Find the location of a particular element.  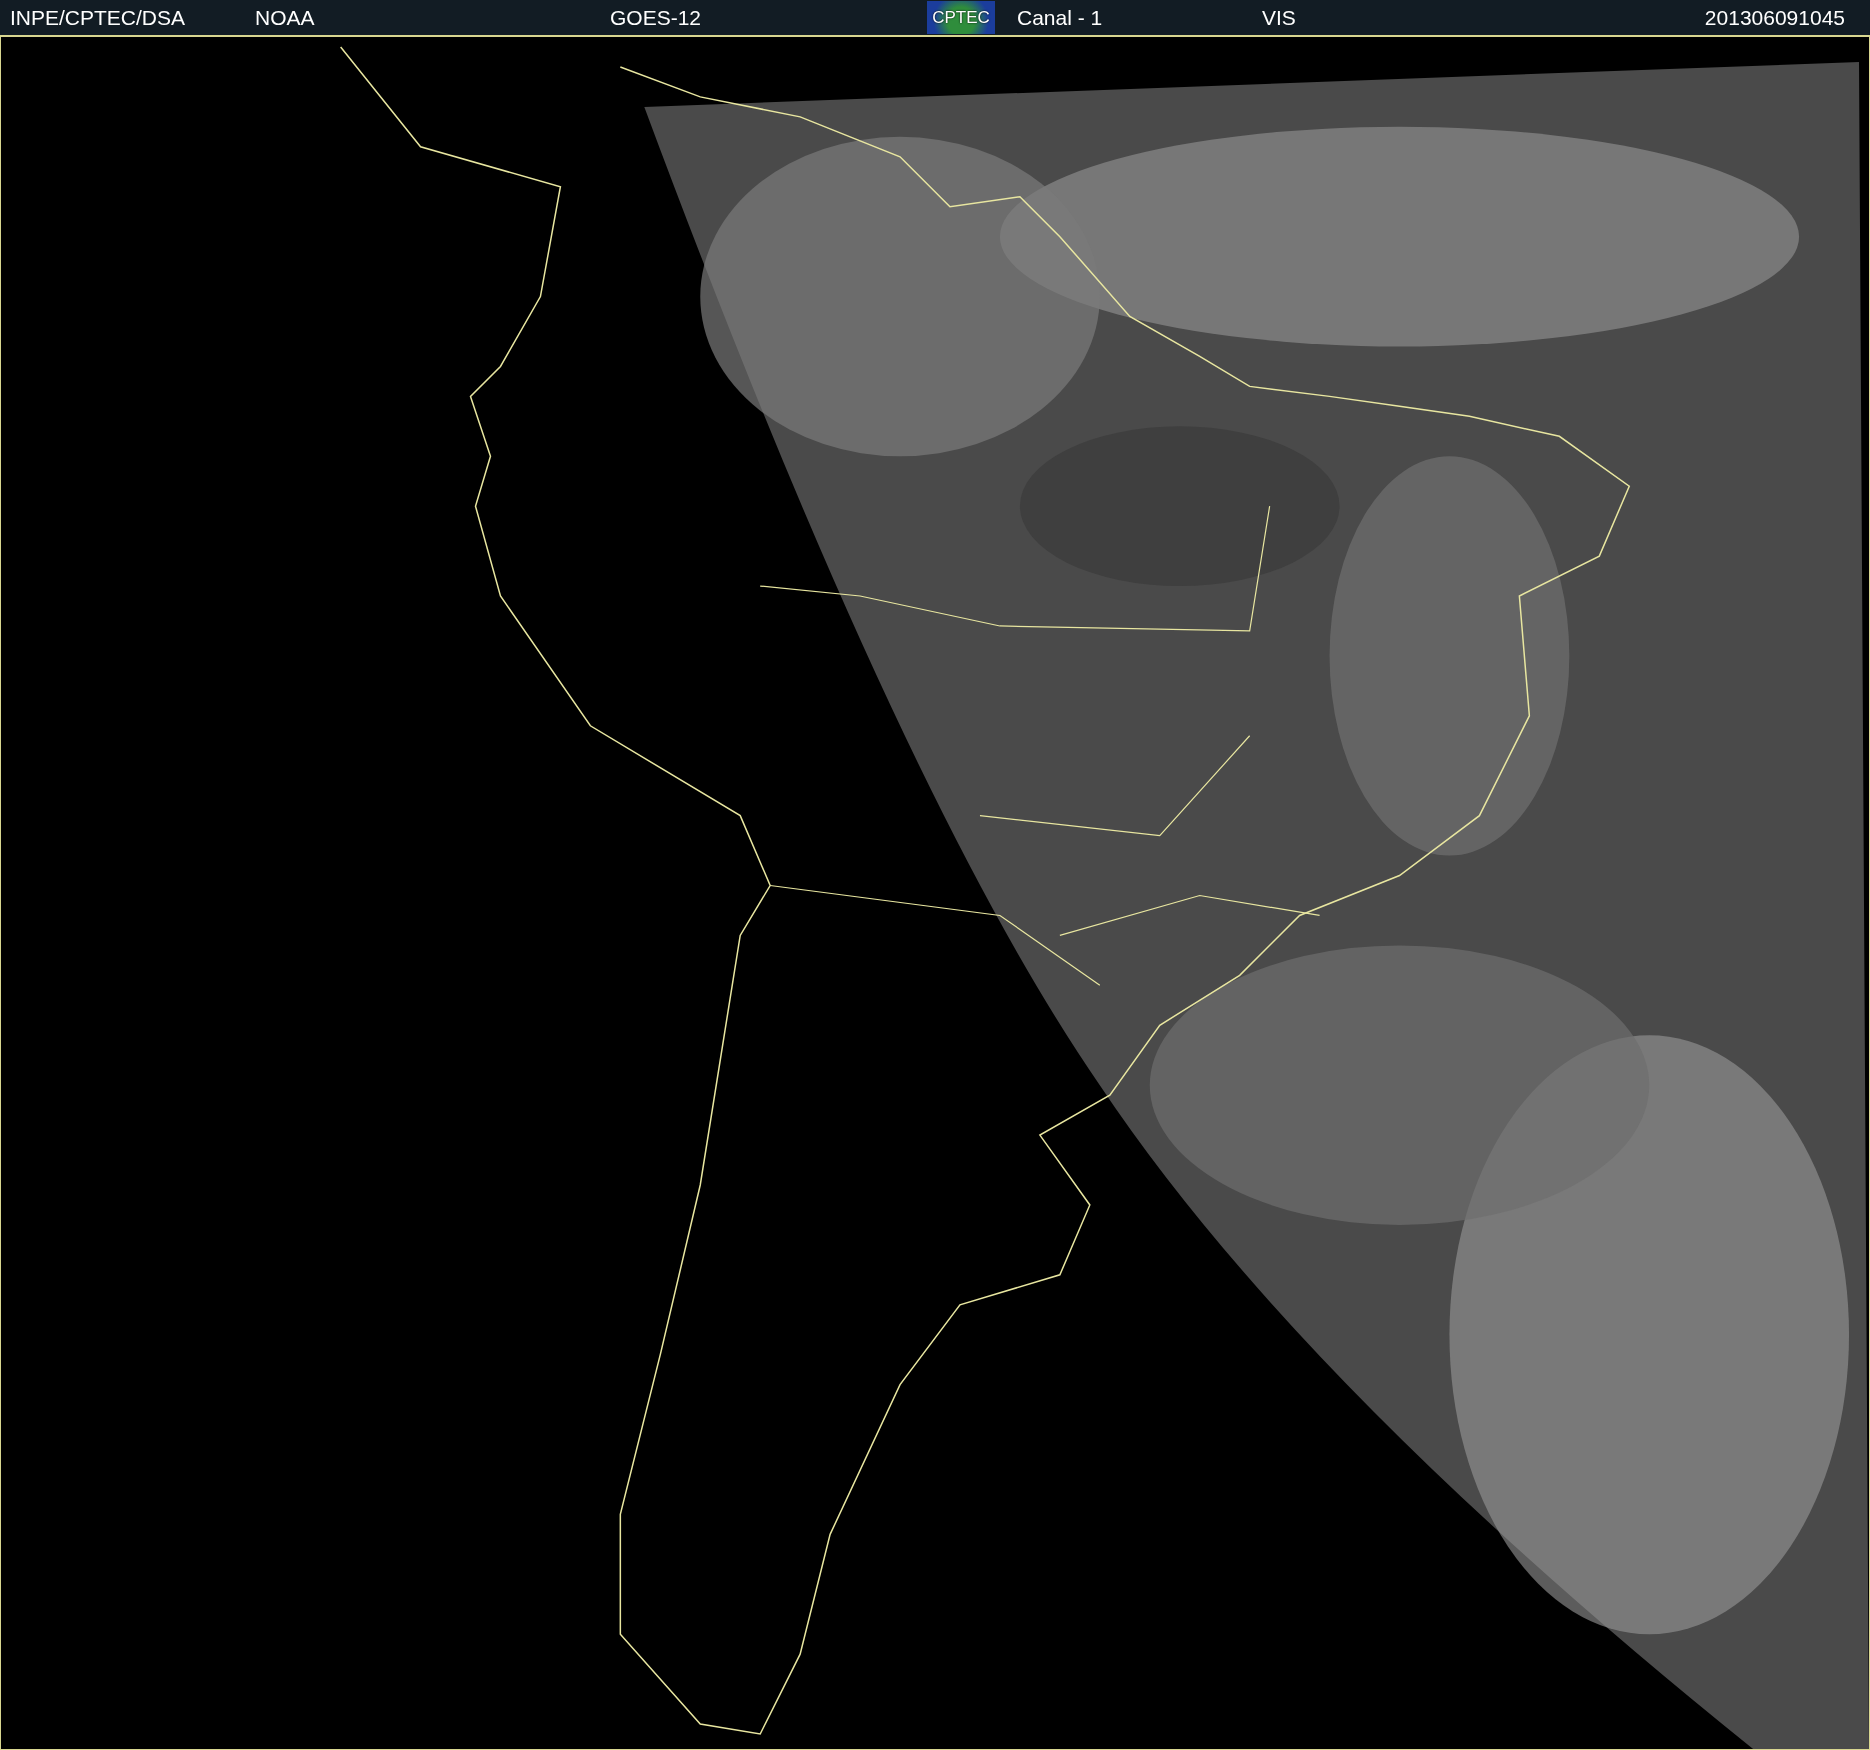

band-label: VIS is located at coordinates (1279, 17).